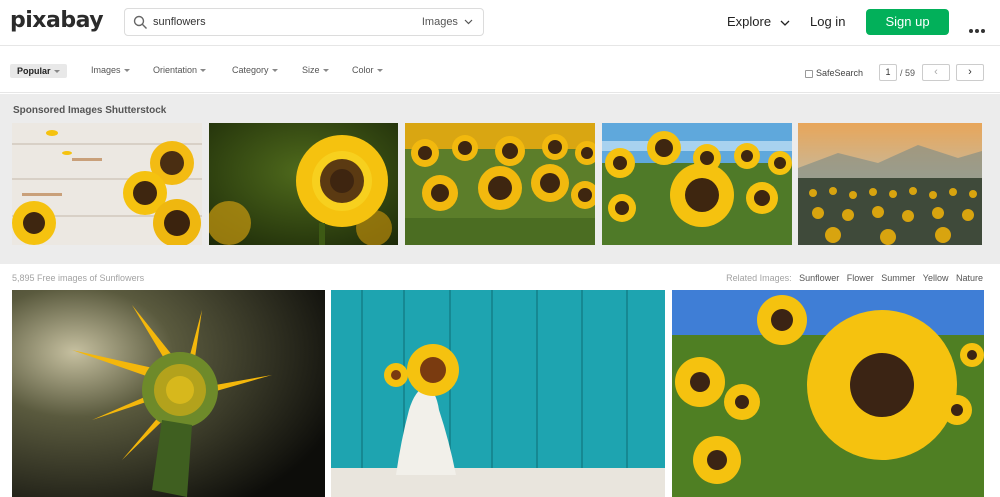 The height and width of the screenshot is (497, 1000). Describe the element at coordinates (936, 278) in the screenshot. I see `related-tag: Yellow` at that location.